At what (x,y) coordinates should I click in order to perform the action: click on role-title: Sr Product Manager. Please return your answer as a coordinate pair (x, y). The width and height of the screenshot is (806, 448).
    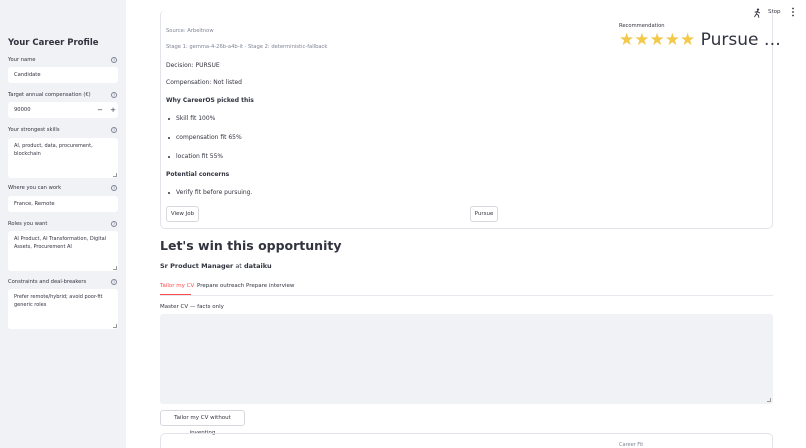
    Looking at the image, I should click on (197, 266).